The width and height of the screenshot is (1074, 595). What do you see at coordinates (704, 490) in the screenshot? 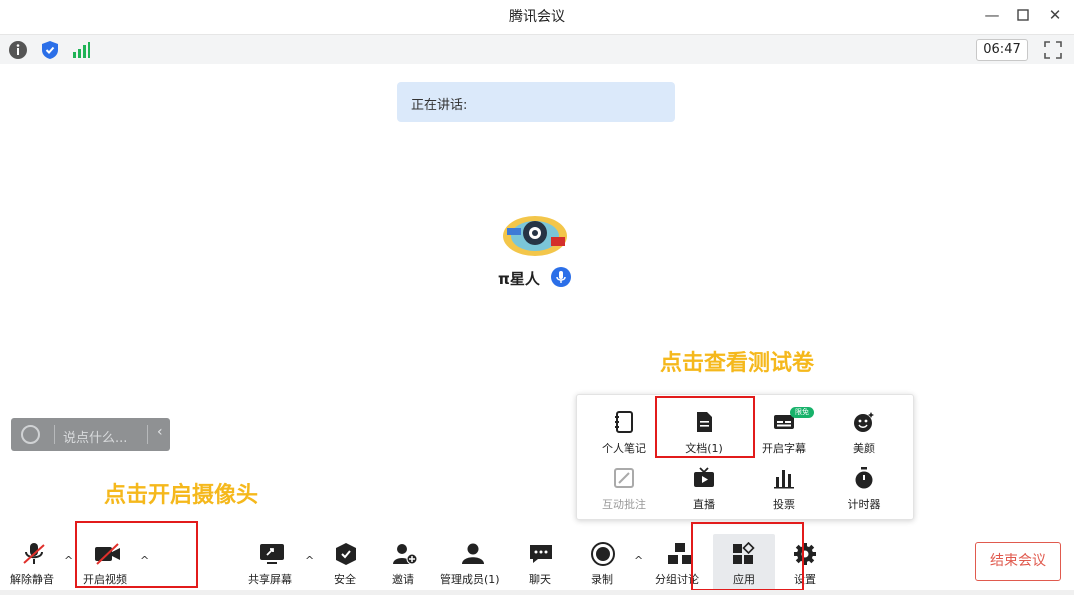
I see `app-live: 直播` at bounding box center [704, 490].